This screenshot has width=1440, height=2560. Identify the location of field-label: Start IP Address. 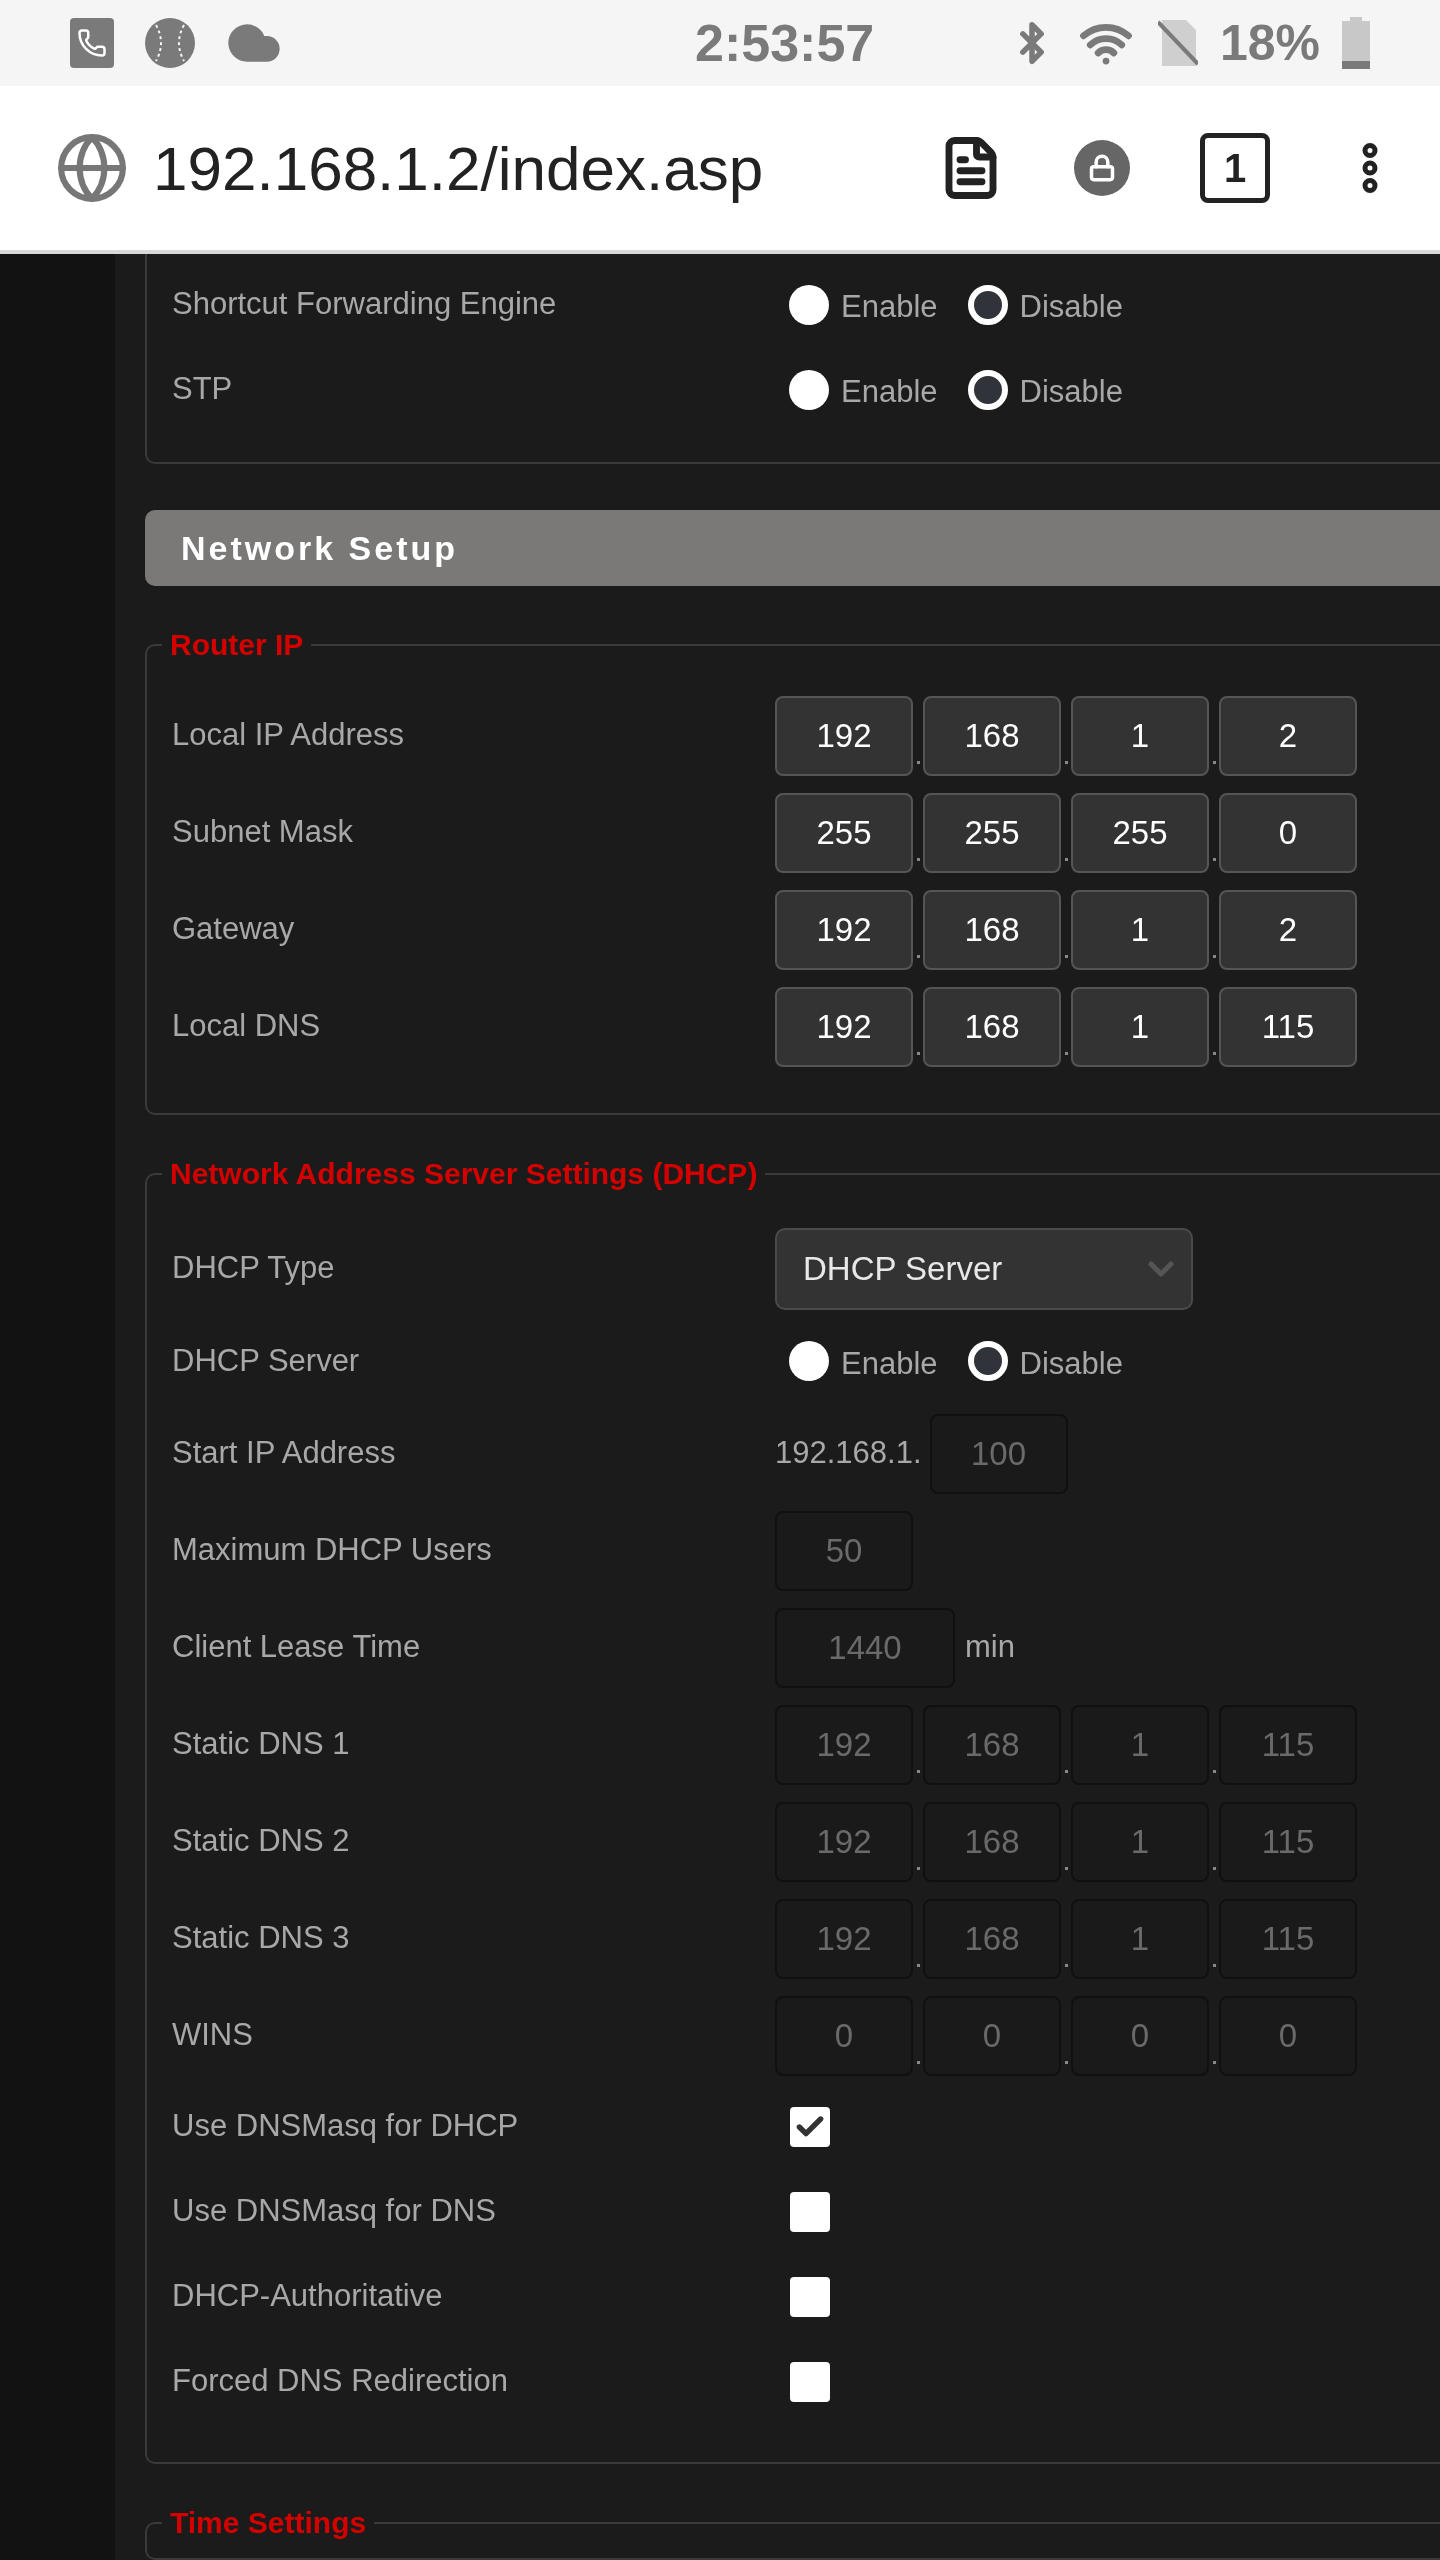
(284, 1453).